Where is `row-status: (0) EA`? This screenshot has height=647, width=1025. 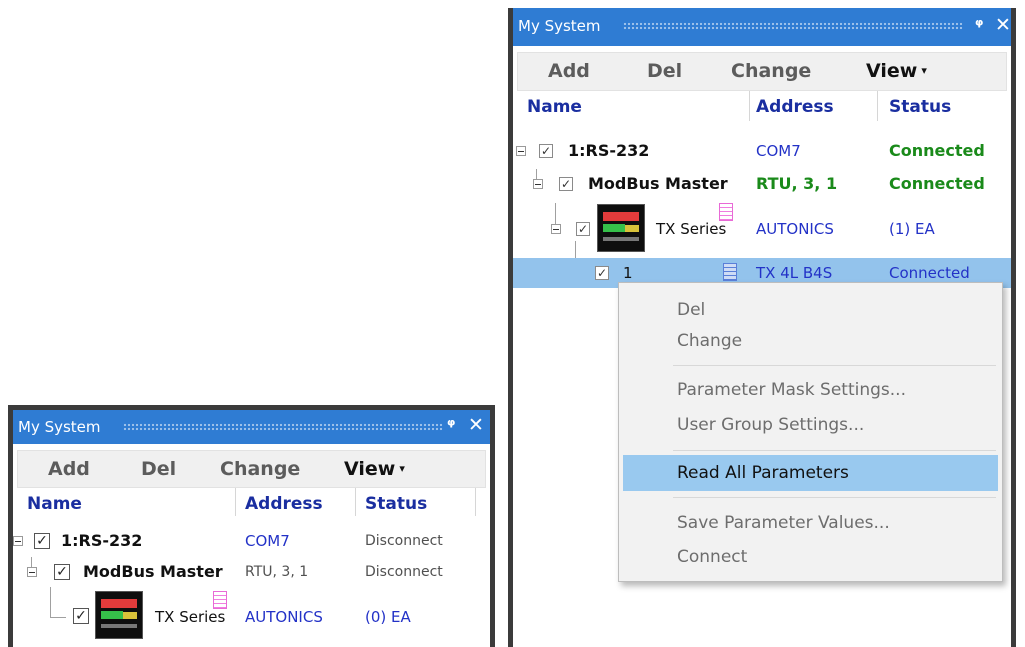
row-status: (0) EA is located at coordinates (388, 617).